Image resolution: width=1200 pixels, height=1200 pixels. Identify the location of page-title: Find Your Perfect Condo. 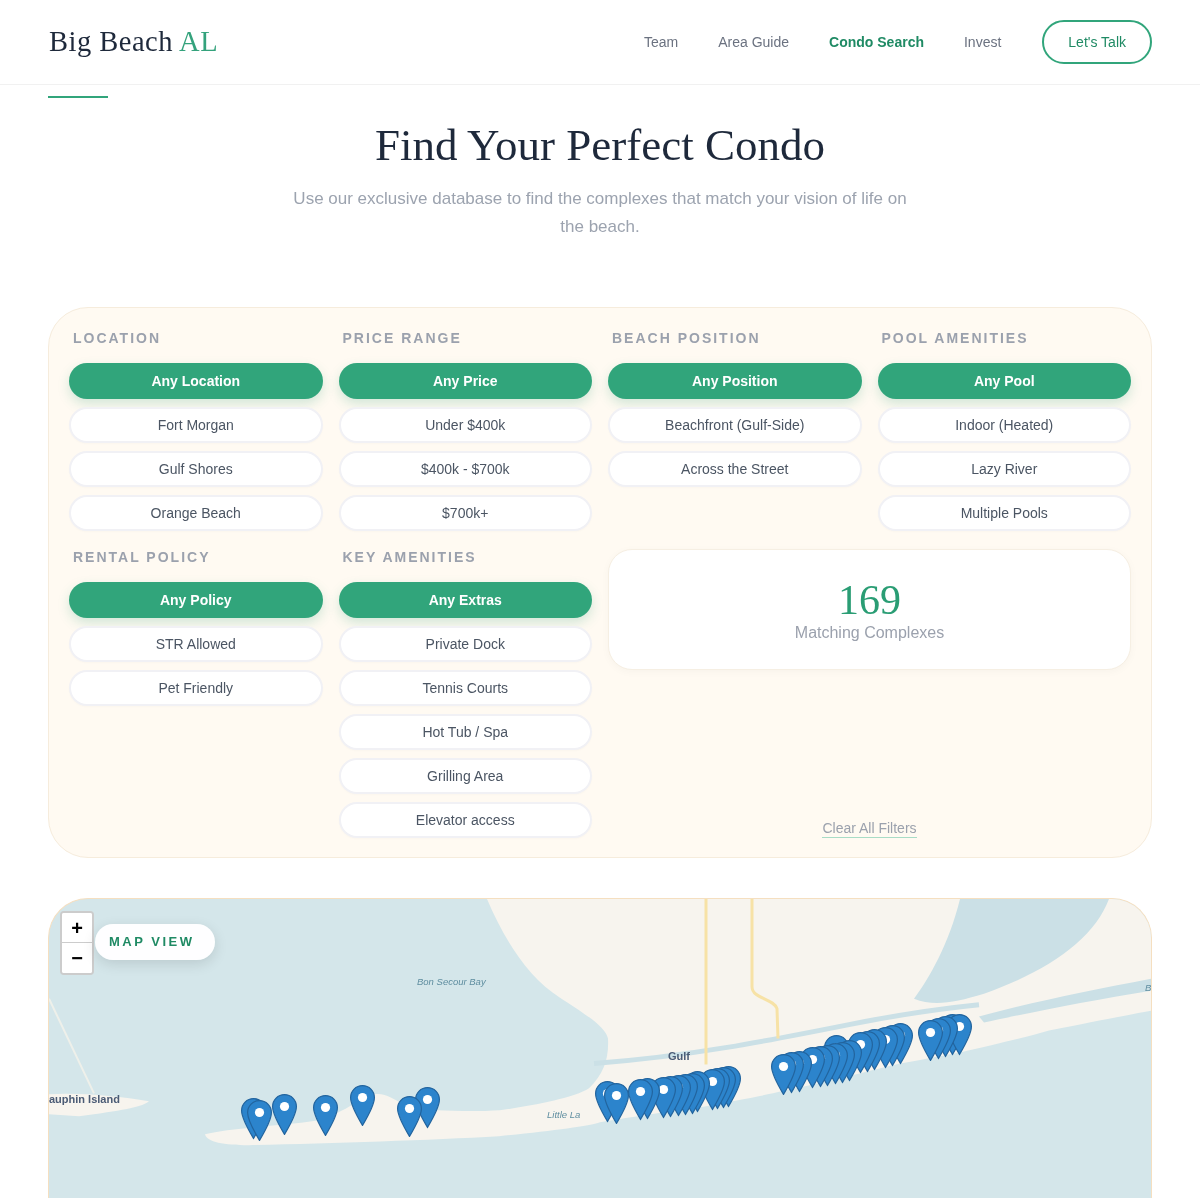
(600, 145).